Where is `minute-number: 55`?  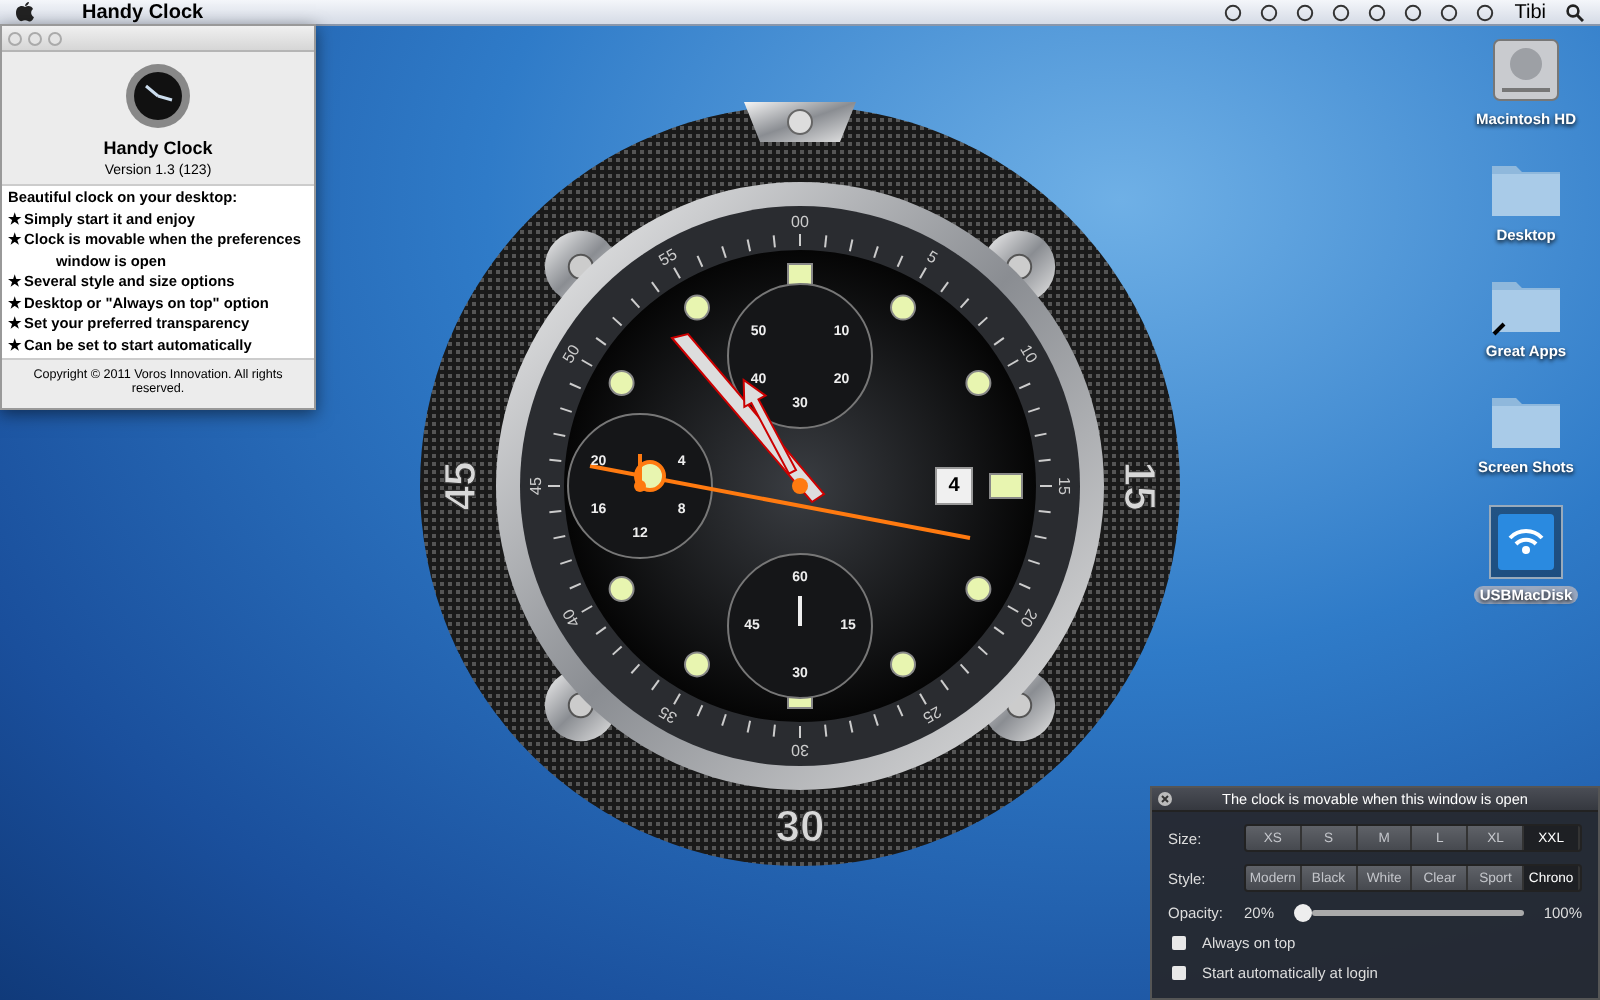
minute-number: 55 is located at coordinates (668, 257).